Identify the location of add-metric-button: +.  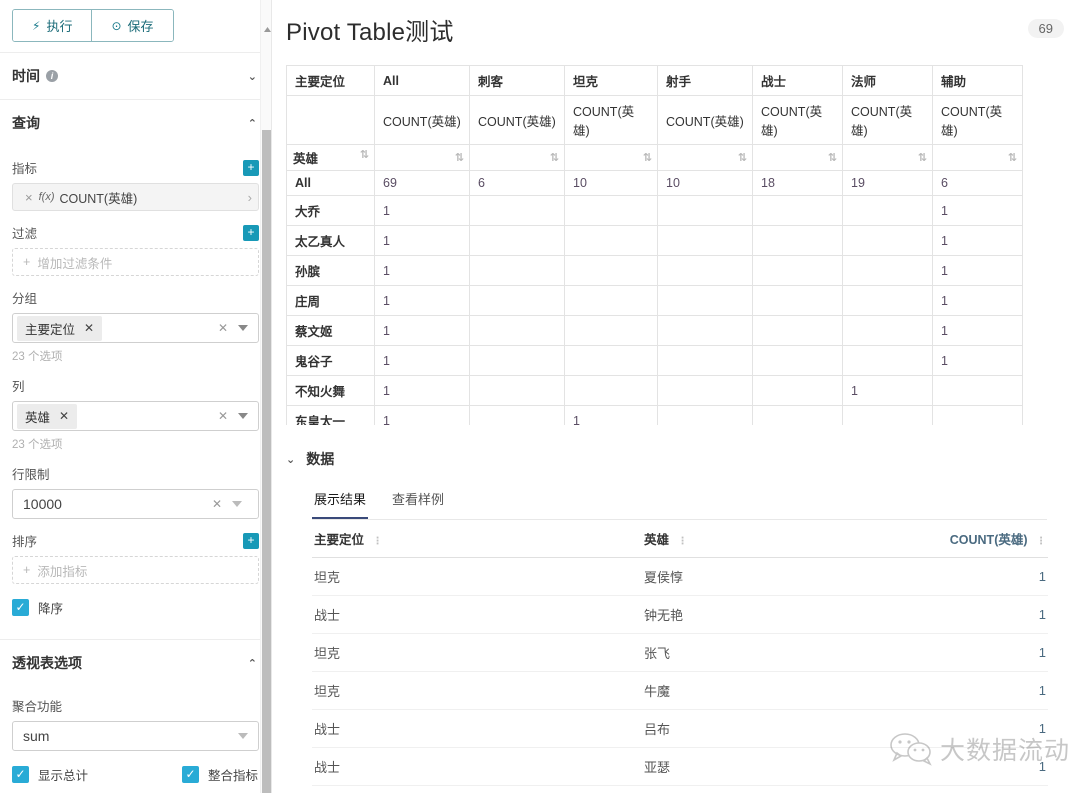
(251, 167).